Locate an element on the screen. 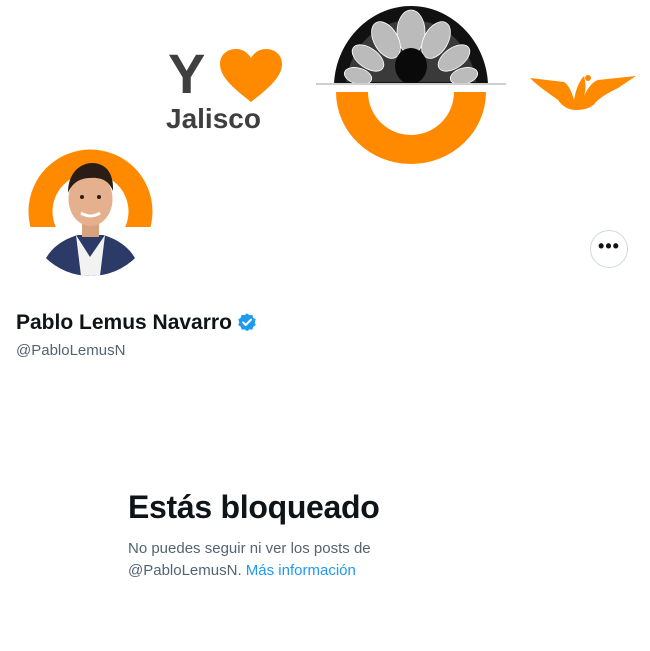 The image size is (650, 651). more-icon: ••• is located at coordinates (609, 246).